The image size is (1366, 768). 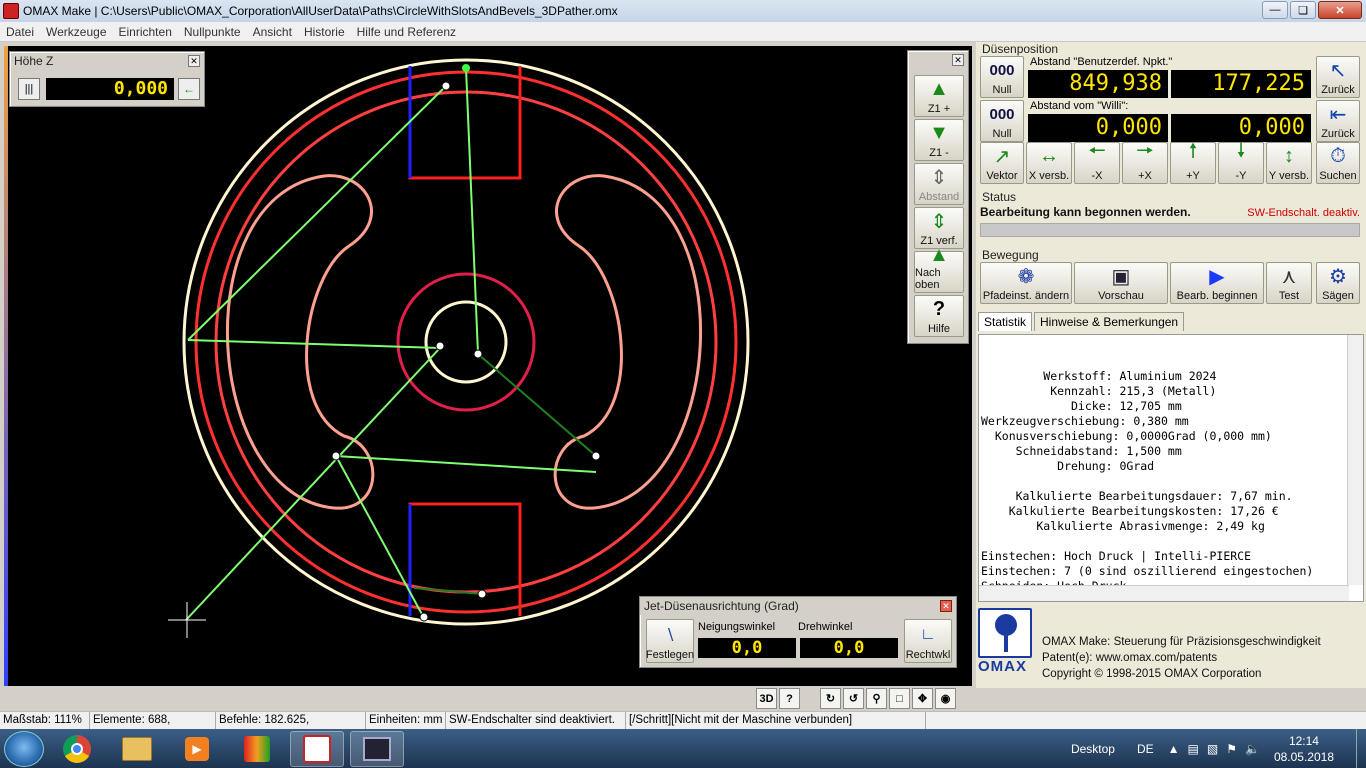 I want to click on desktop-toolbar-label: Desktop, so click(x=1093, y=749).